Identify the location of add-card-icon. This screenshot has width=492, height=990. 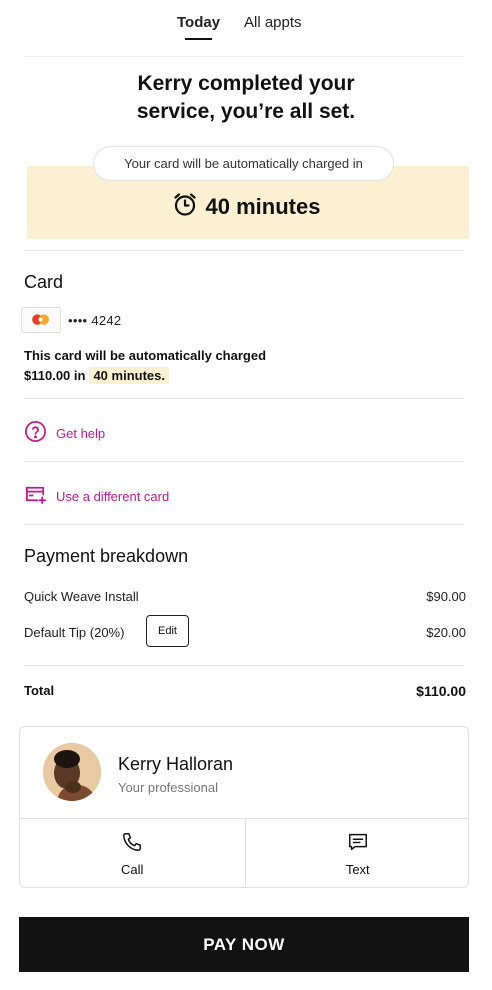
(35, 496).